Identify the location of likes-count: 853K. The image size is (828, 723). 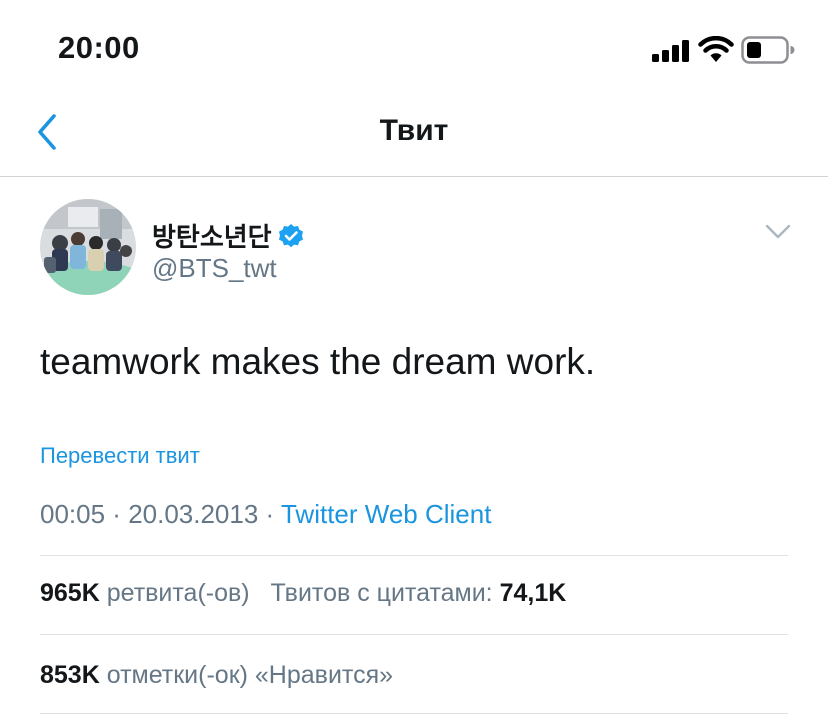
(70, 675).